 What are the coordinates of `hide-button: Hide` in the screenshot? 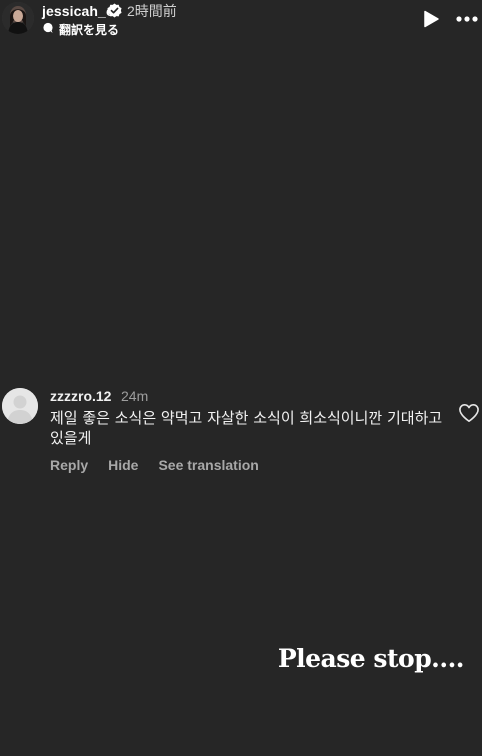 It's located at (123, 465).